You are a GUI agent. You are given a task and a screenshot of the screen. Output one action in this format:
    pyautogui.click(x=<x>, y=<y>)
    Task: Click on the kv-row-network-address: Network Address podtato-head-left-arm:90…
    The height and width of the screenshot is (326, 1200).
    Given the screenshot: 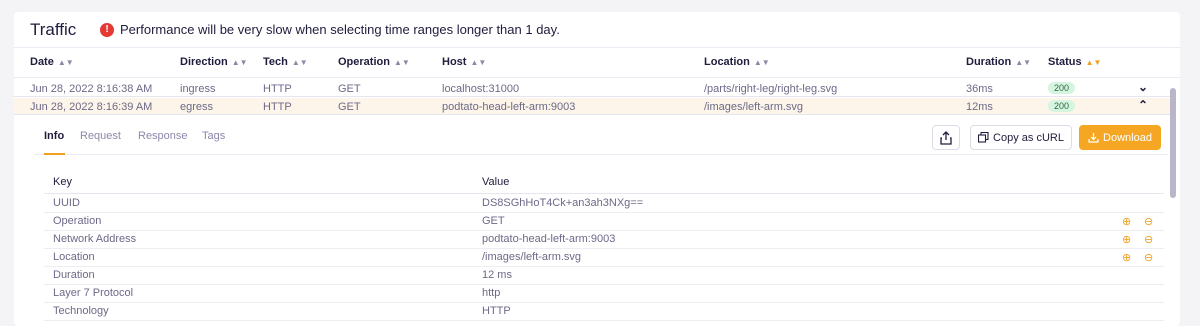 What is the action you would take?
    pyautogui.click(x=604, y=240)
    